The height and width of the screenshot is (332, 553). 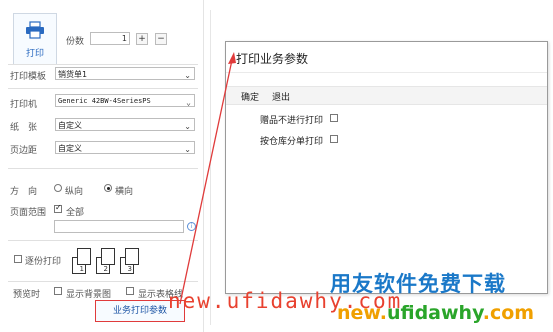 What do you see at coordinates (124, 192) in the screenshot?
I see `landscape-label: 横向` at bounding box center [124, 192].